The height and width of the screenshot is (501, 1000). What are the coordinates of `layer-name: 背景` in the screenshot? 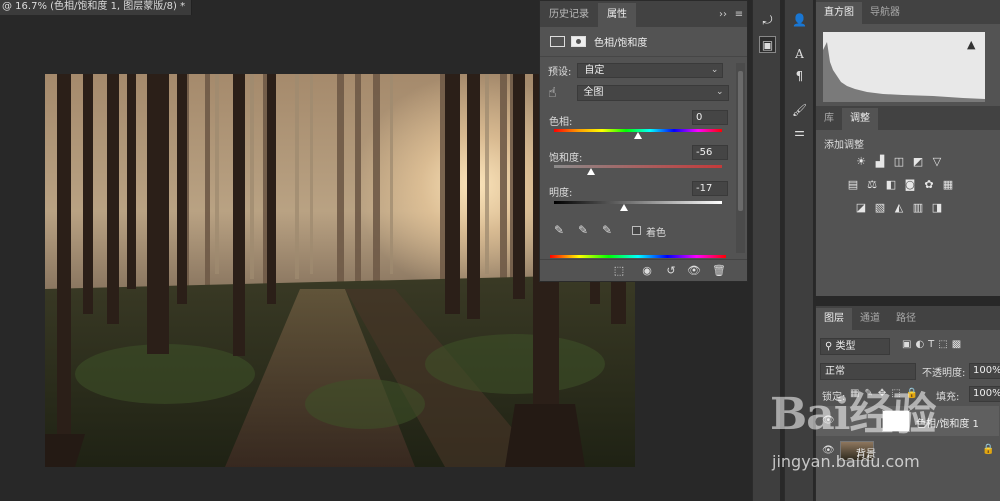 It's located at (866, 454).